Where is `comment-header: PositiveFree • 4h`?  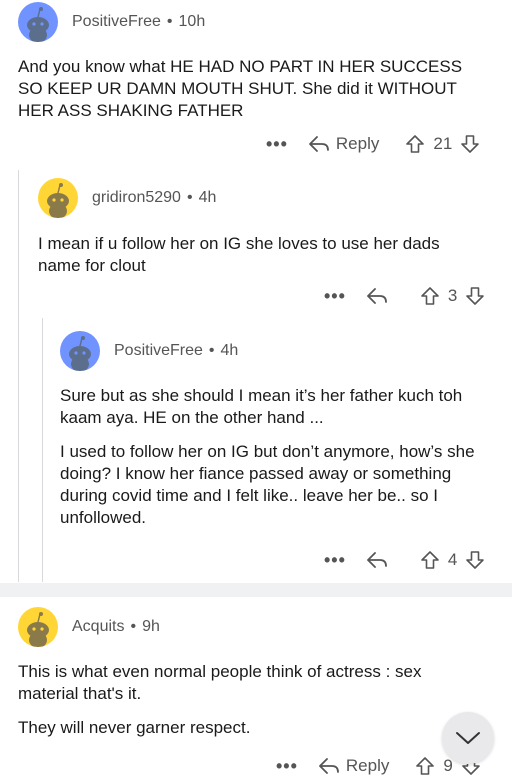 comment-header: PositiveFree • 4h is located at coordinates (149, 351).